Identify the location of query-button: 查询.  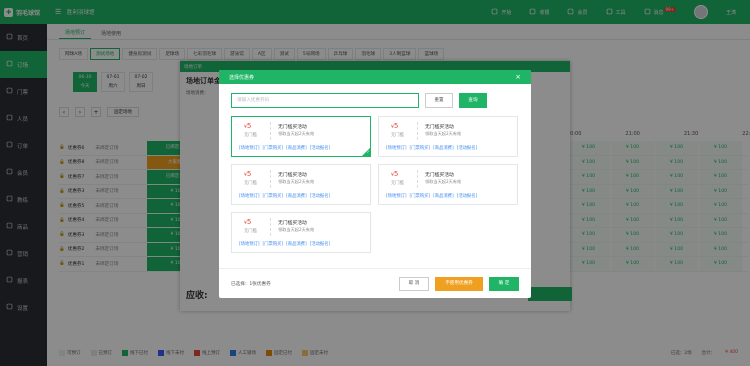
(473, 100).